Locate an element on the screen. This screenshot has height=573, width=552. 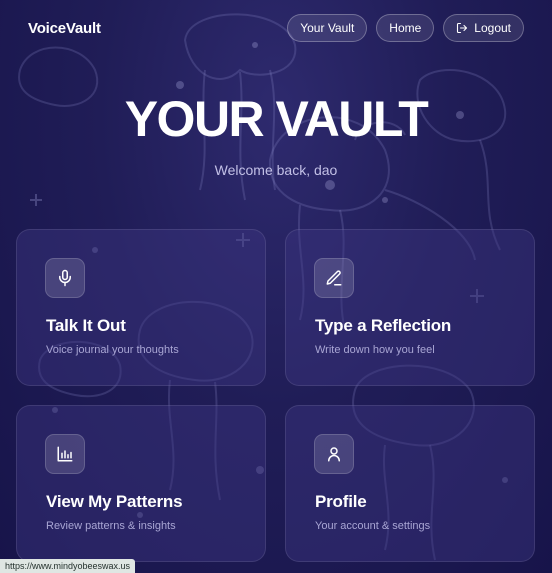
microphone-icon is located at coordinates (65, 278).